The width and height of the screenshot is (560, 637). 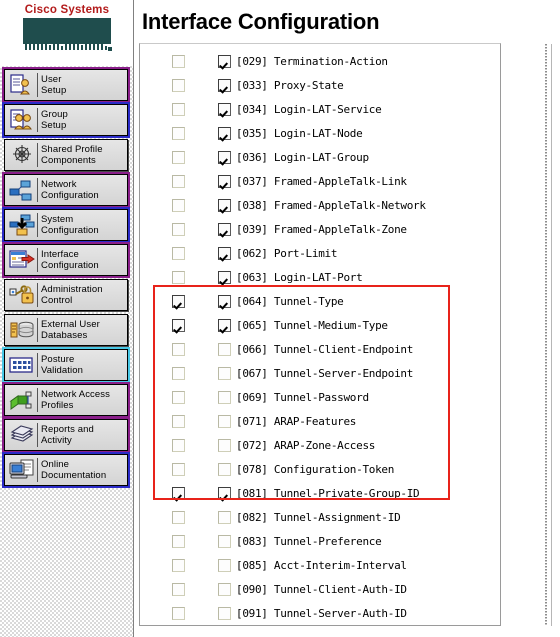 What do you see at coordinates (321, 229) in the screenshot?
I see `attribute-label: [039] Framed-AppleTalk-Zone` at bounding box center [321, 229].